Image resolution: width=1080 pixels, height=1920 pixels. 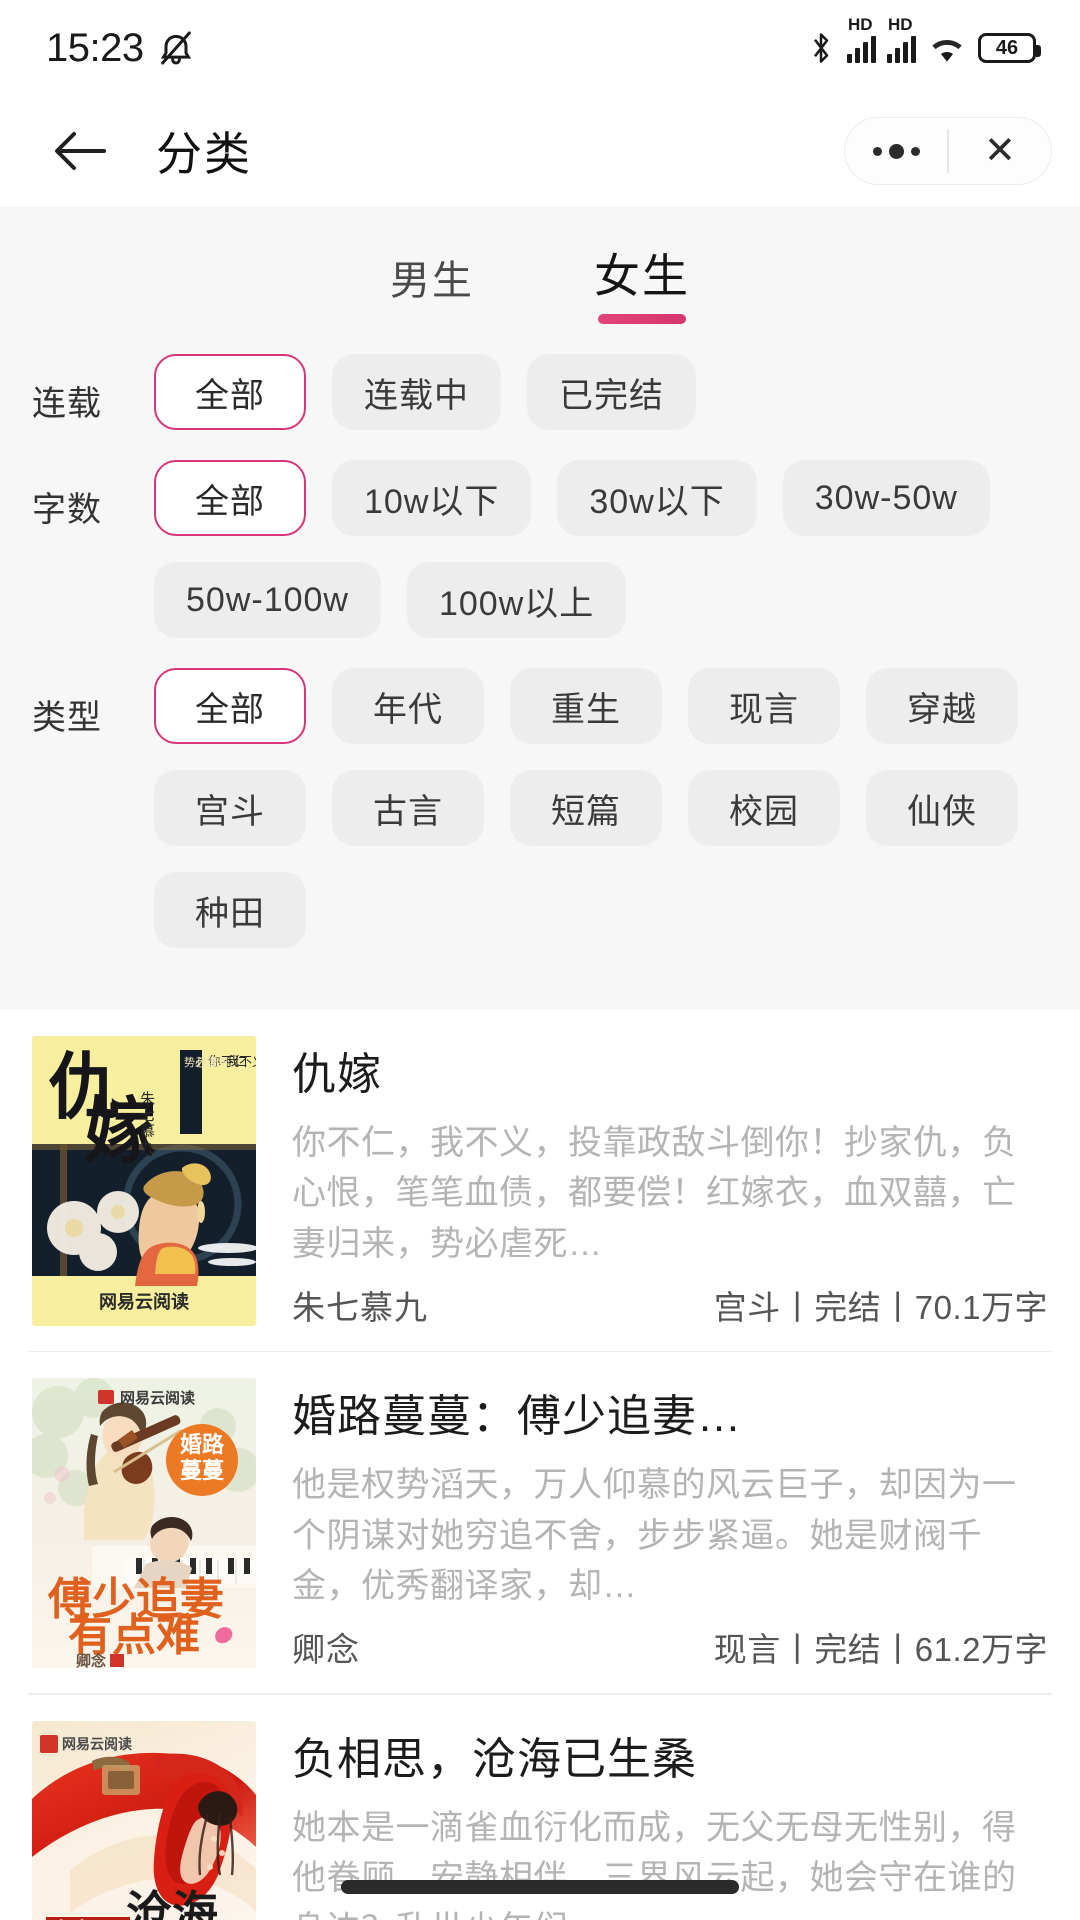 I want to click on status-bar-left: 15:23, so click(x=121, y=48).